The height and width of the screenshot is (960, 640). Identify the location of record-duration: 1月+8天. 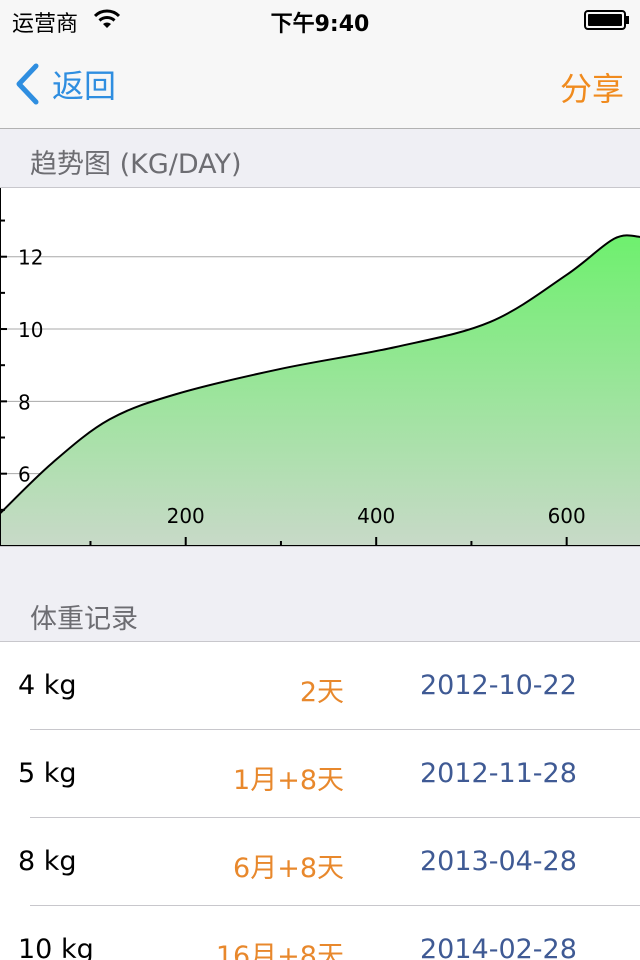
(288, 780).